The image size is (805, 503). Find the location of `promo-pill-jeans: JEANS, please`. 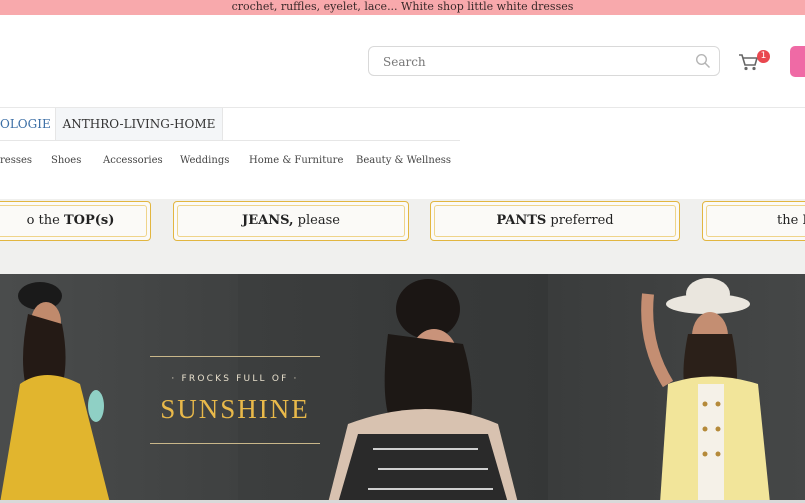

promo-pill-jeans: JEANS, please is located at coordinates (291, 221).